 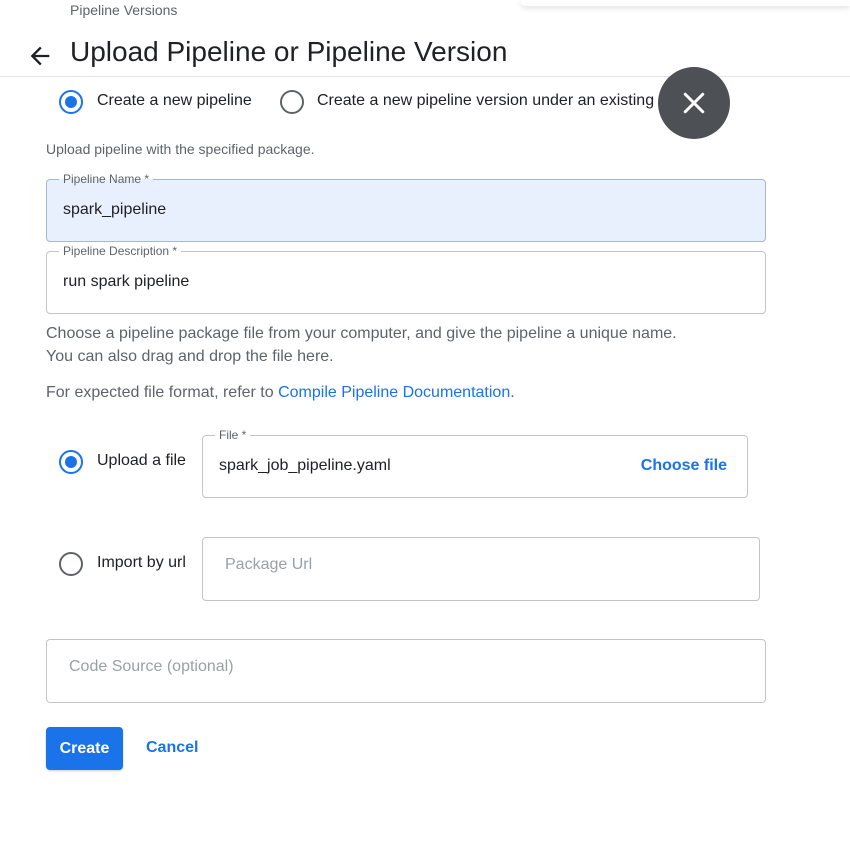 I want to click on create-button: Create, so click(x=84, y=748).